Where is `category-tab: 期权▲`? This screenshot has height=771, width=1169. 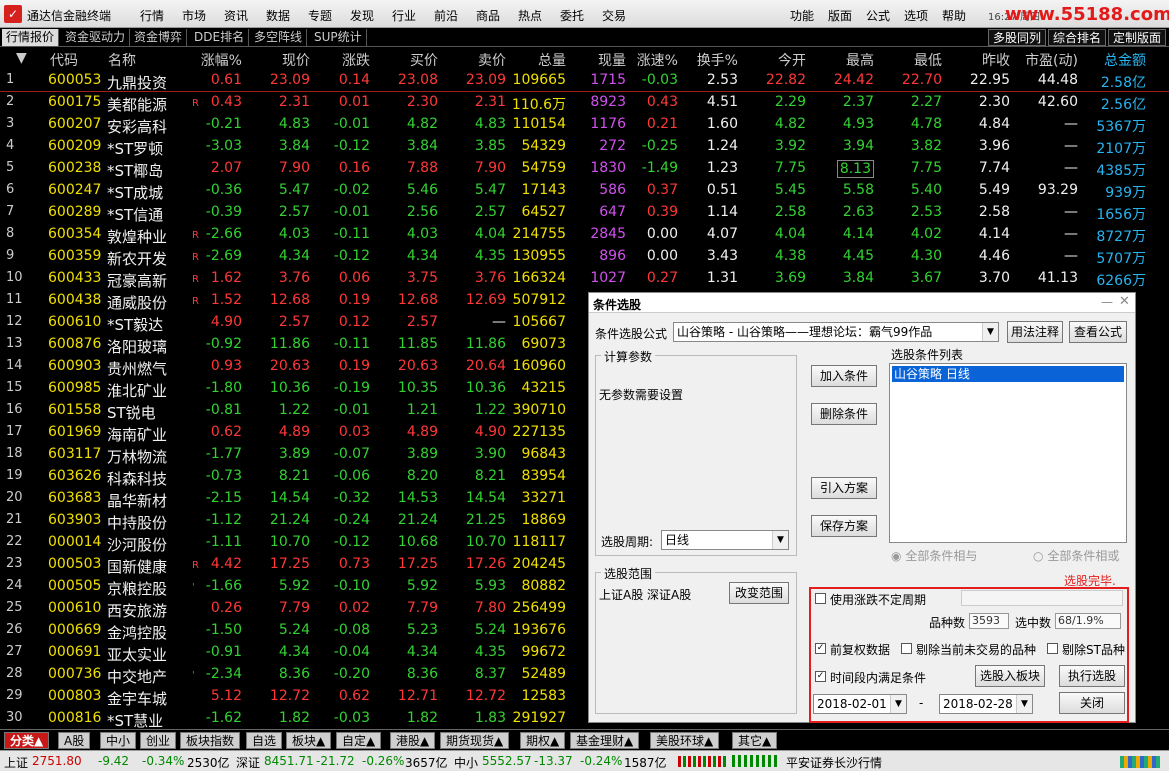
category-tab: 期权▲ is located at coordinates (543, 740).